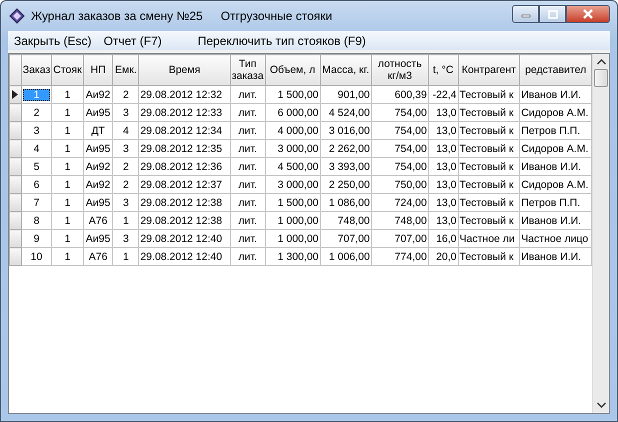 Image resolution: width=618 pixels, height=422 pixels. I want to click on table-cell: Частное ли, so click(489, 239).